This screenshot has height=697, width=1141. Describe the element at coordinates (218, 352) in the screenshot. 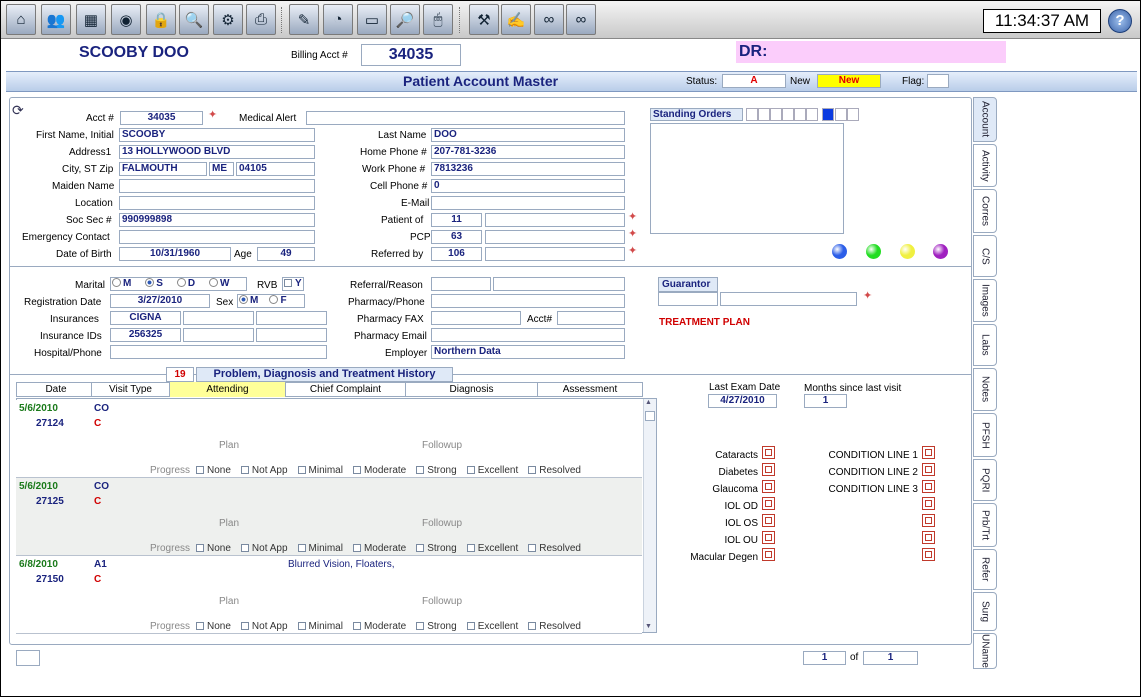

I see `hospital-phone-field` at that location.